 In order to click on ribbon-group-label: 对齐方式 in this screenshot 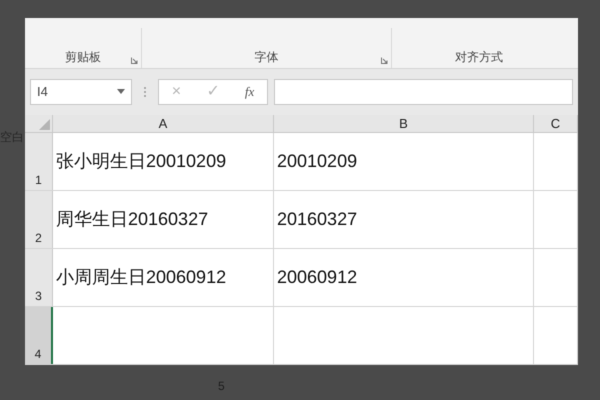, I will do `click(479, 57)`.